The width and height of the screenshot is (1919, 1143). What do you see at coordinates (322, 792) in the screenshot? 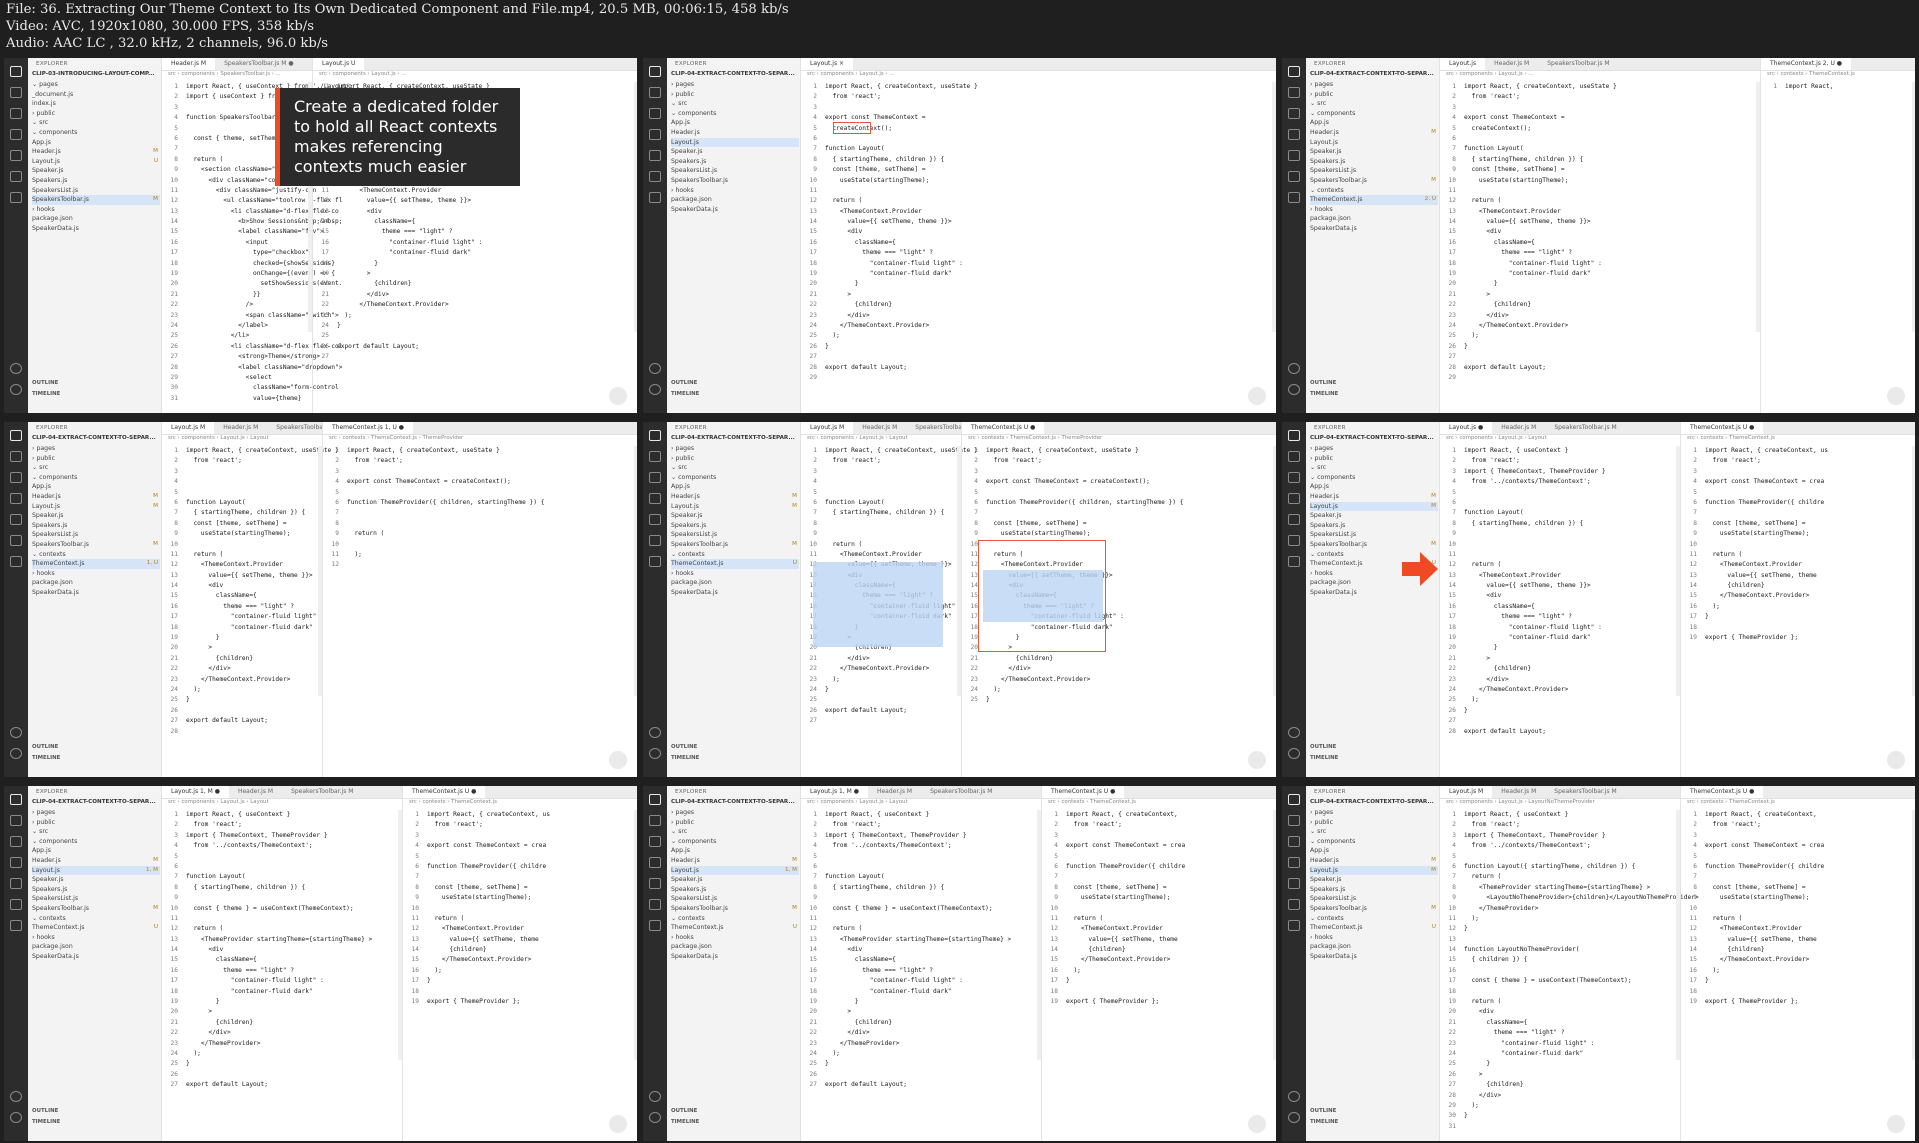
I see `editor-tab: SpeakersToolbar.js M` at bounding box center [322, 792].